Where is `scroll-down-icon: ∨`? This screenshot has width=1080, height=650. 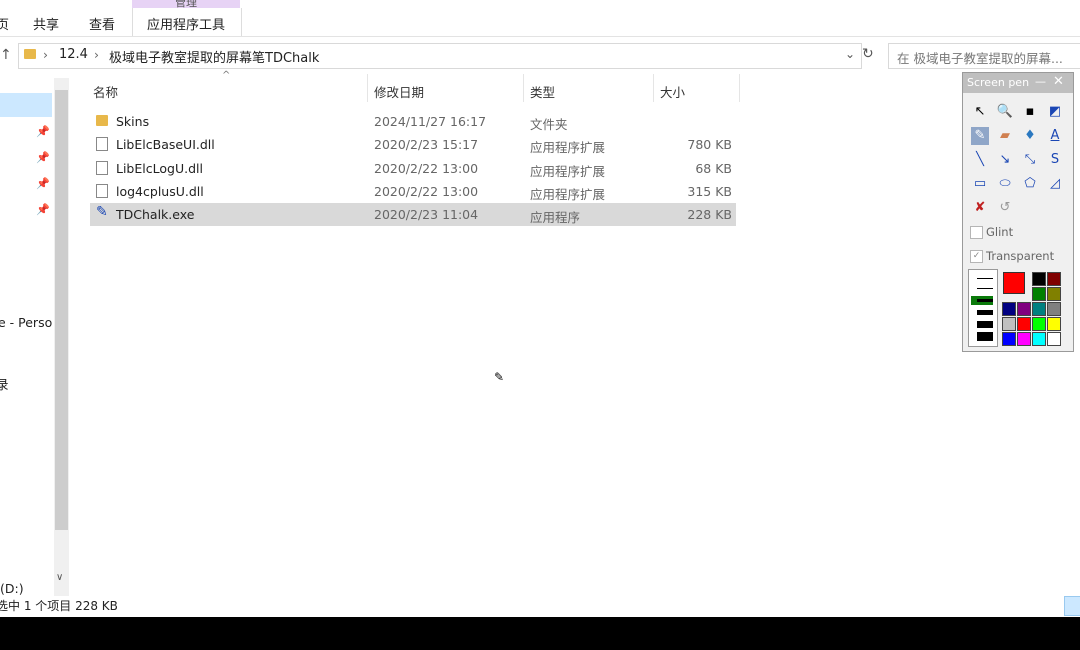
scroll-down-icon: ∨ is located at coordinates (59, 577).